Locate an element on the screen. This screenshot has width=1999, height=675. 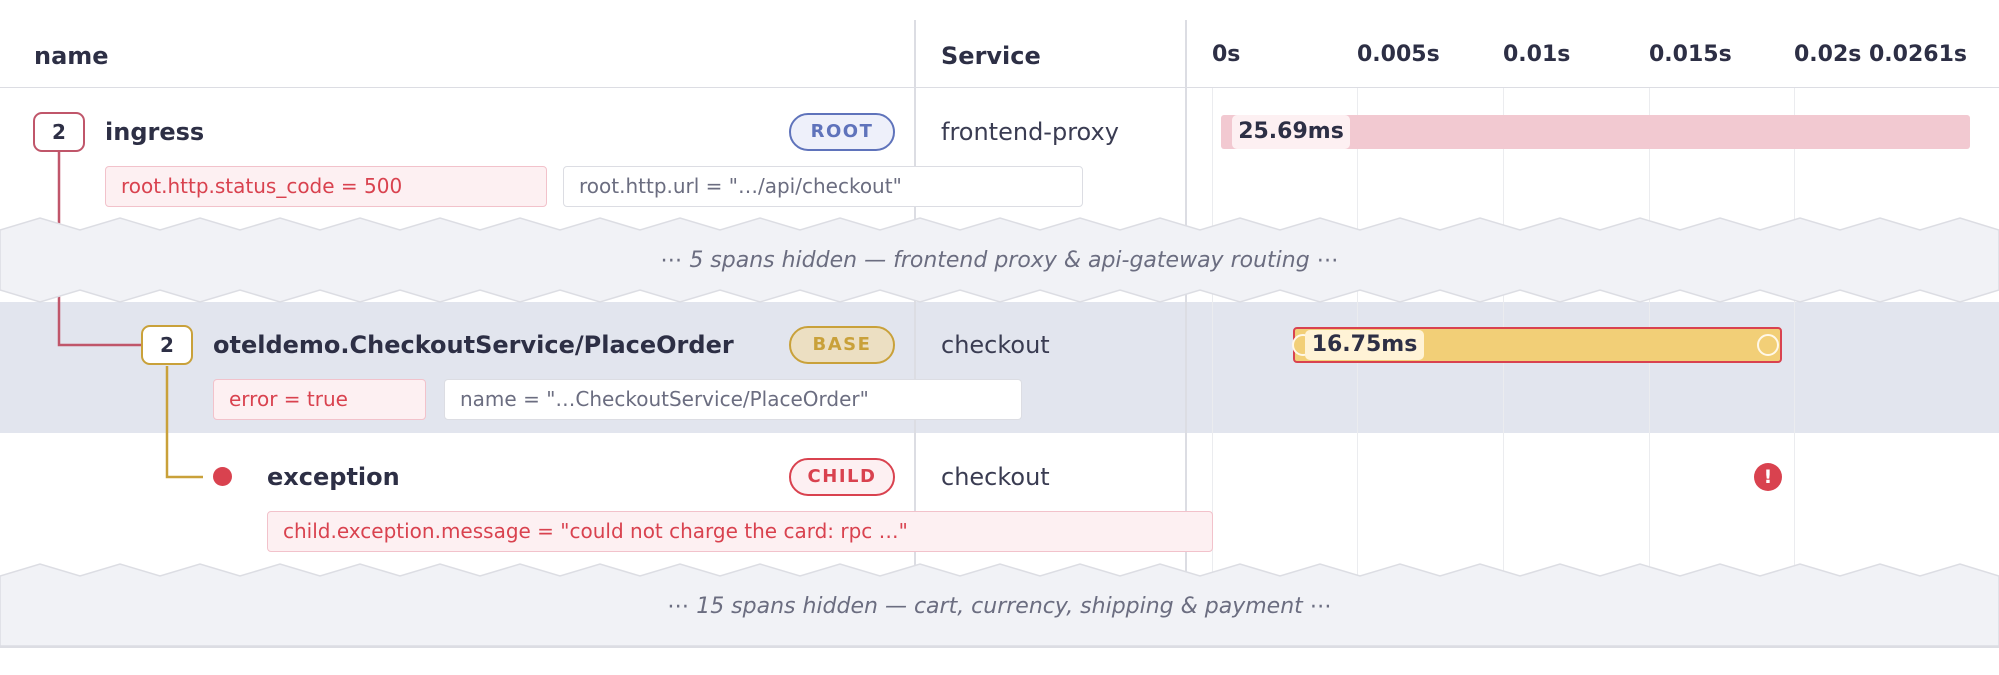
base-attribute-error: error = true is located at coordinates (319, 399).